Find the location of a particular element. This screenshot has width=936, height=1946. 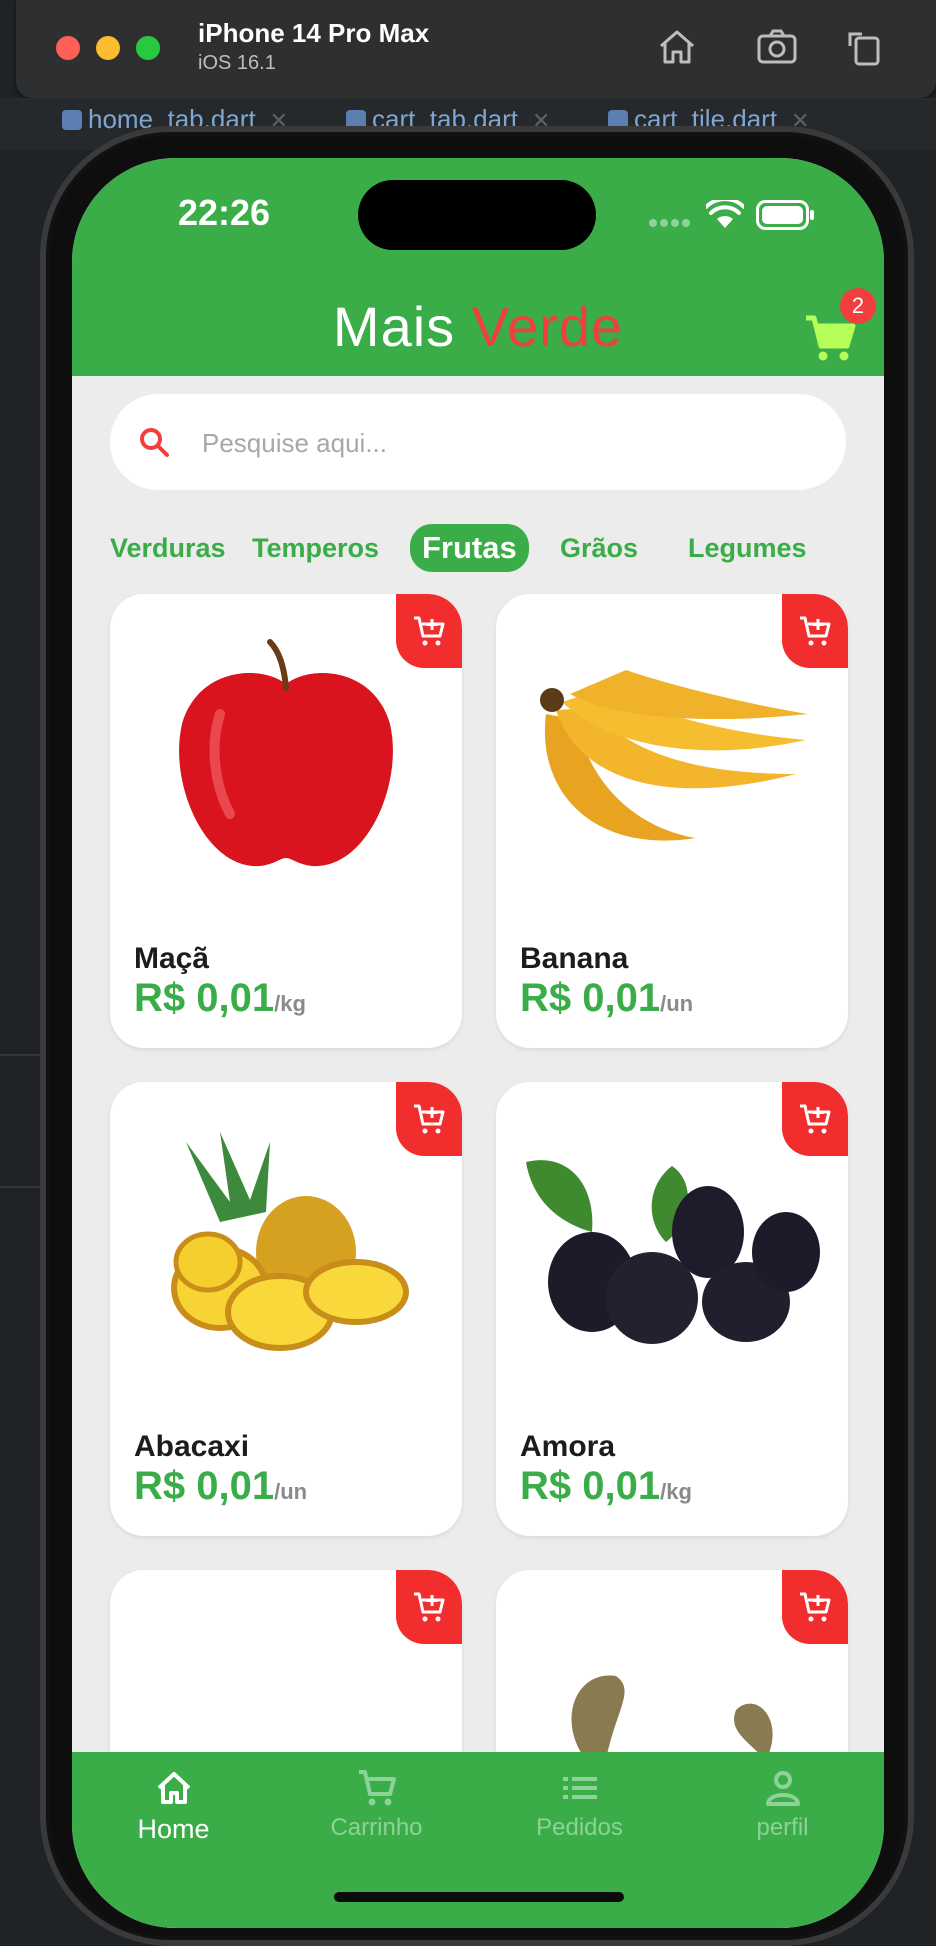

os-version: iOS 16.1 is located at coordinates (237, 63).